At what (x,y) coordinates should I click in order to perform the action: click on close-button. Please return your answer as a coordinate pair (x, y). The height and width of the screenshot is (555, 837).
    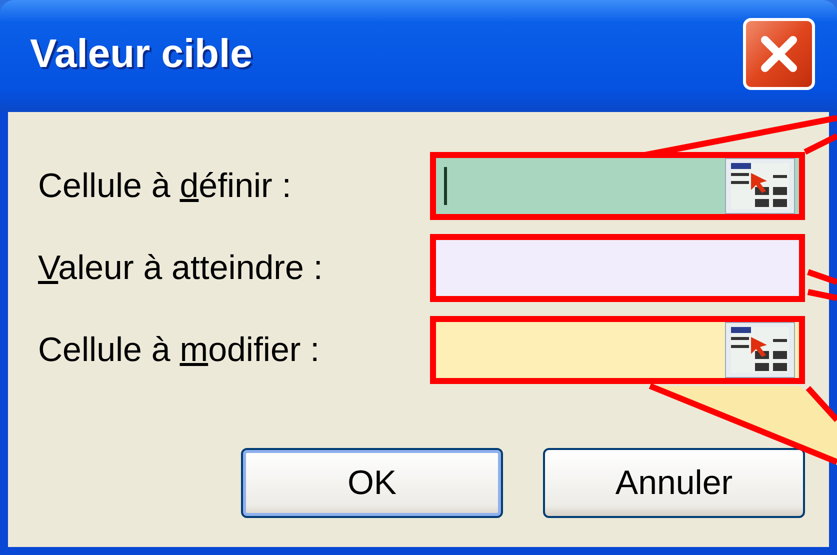
    Looking at the image, I should click on (779, 54).